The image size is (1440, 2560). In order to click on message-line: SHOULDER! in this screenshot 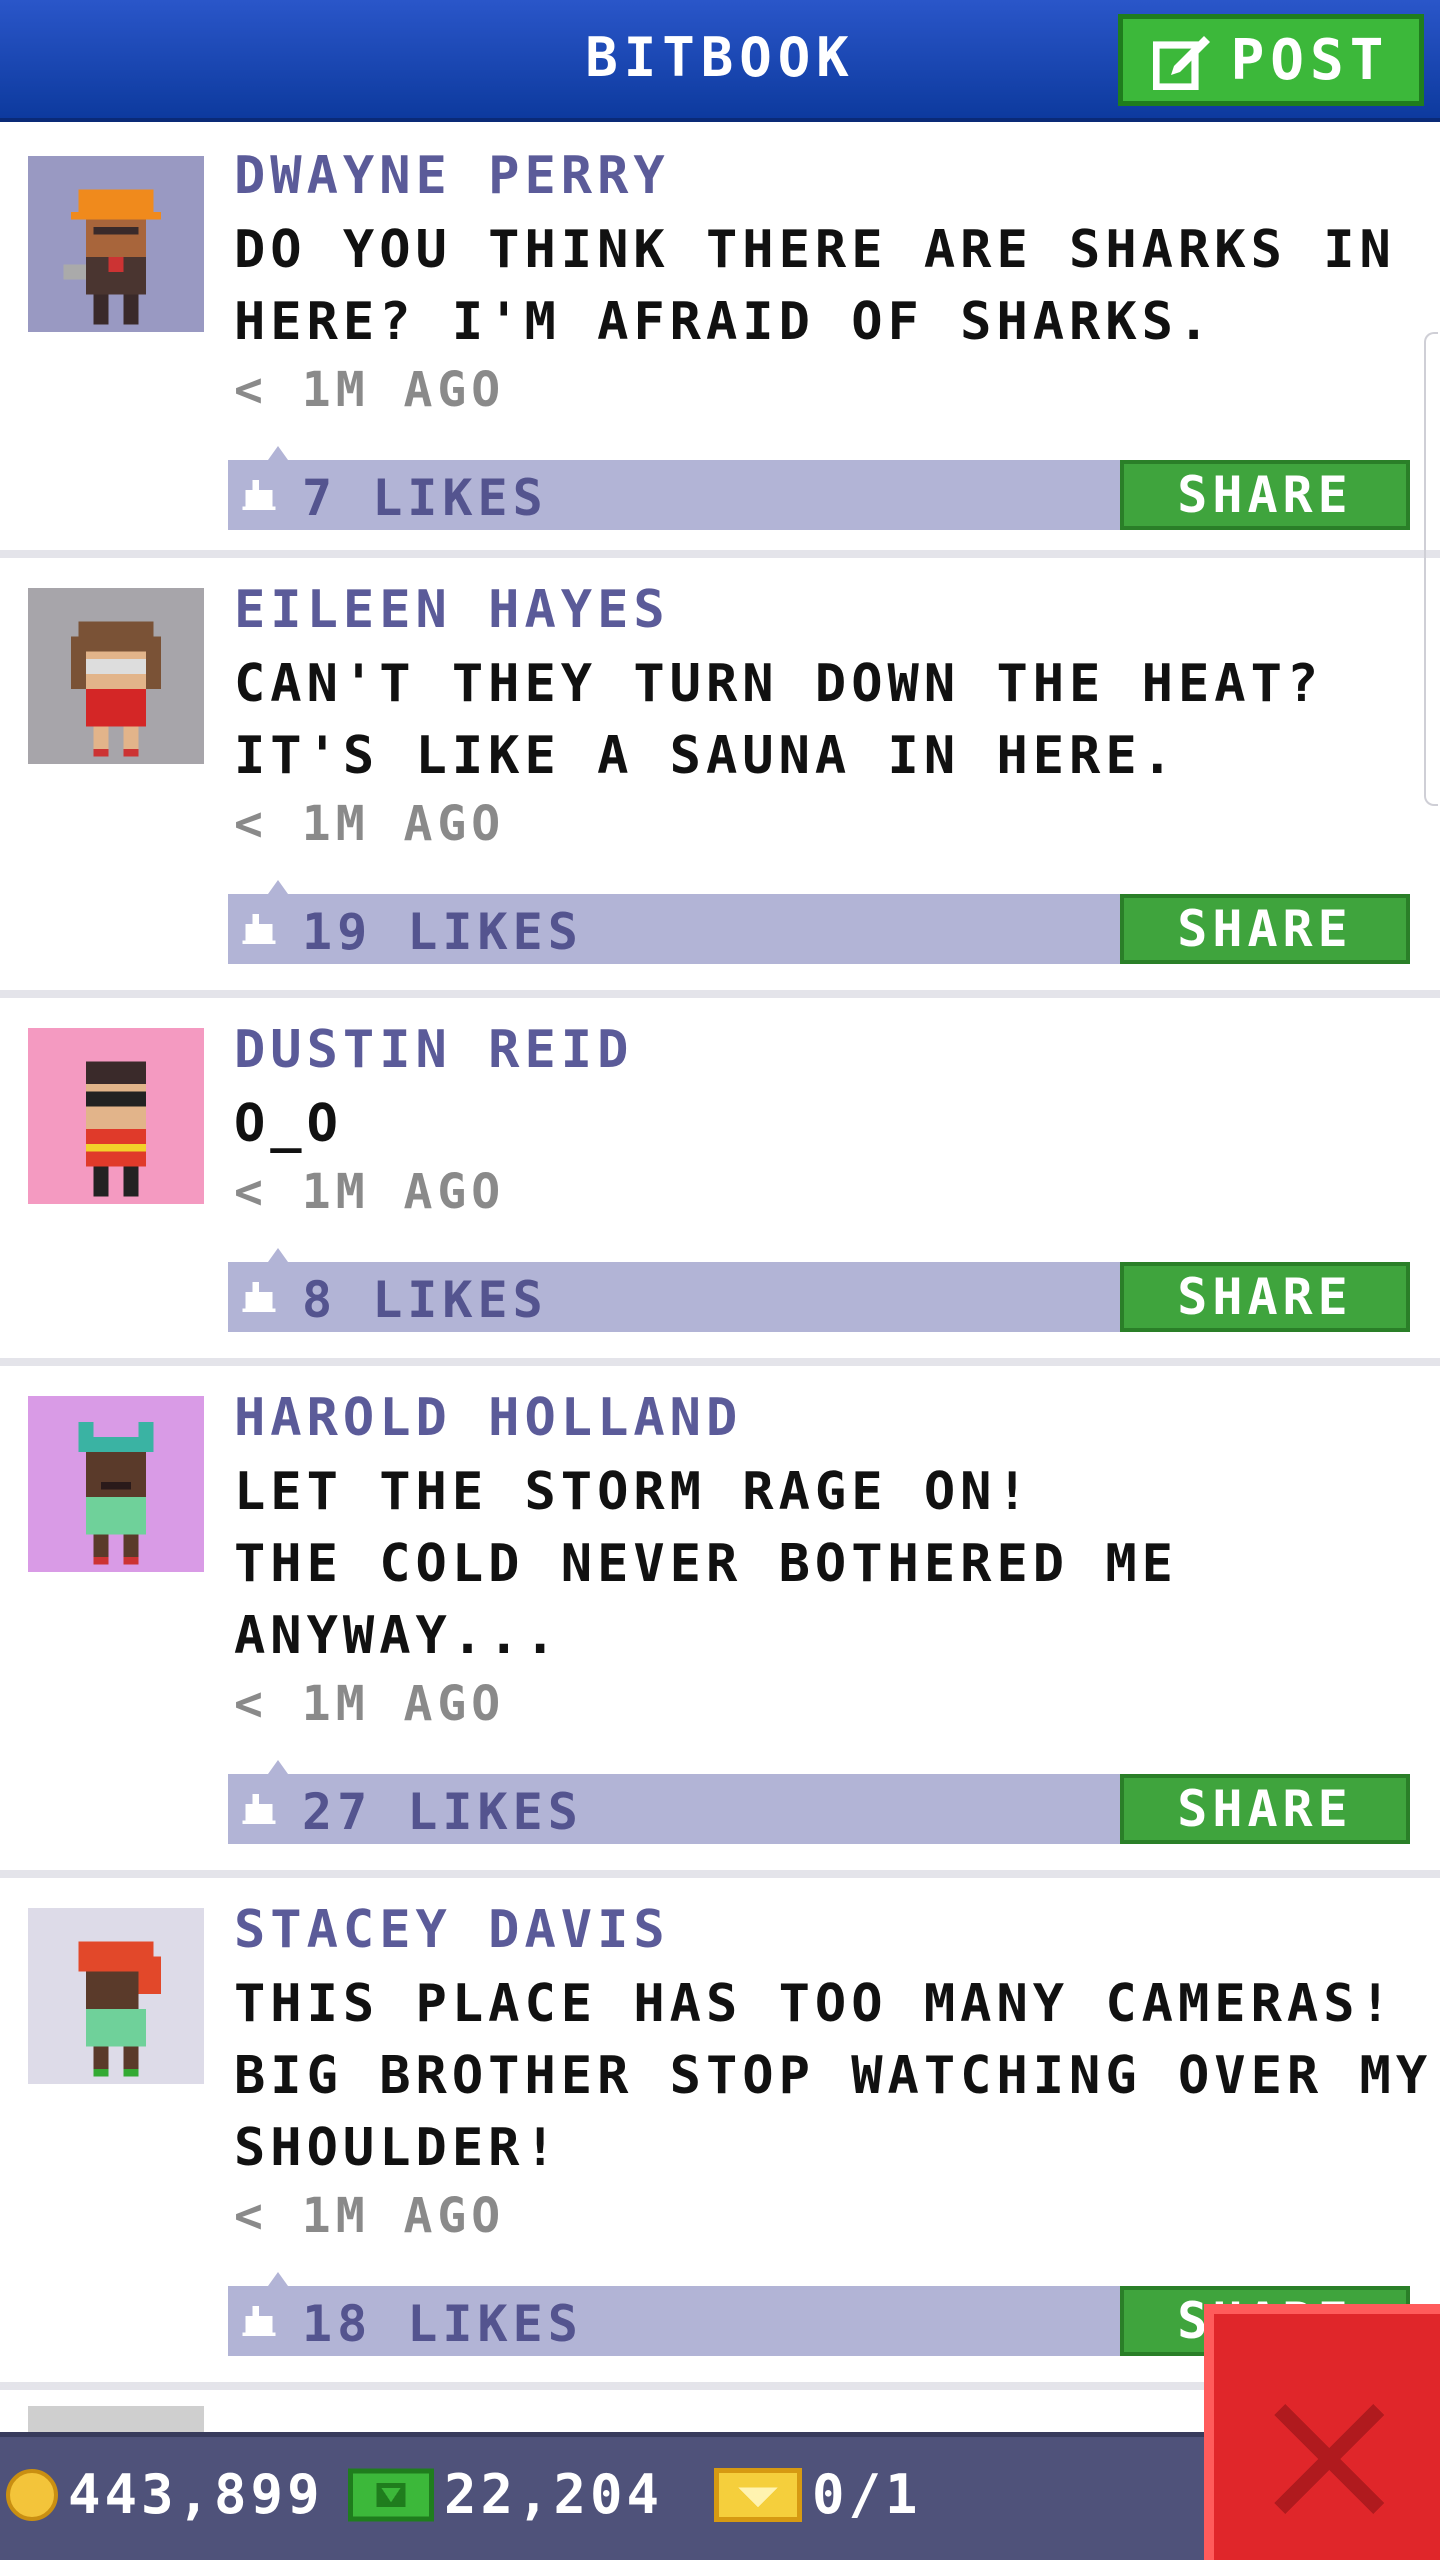, I will do `click(397, 2148)`.